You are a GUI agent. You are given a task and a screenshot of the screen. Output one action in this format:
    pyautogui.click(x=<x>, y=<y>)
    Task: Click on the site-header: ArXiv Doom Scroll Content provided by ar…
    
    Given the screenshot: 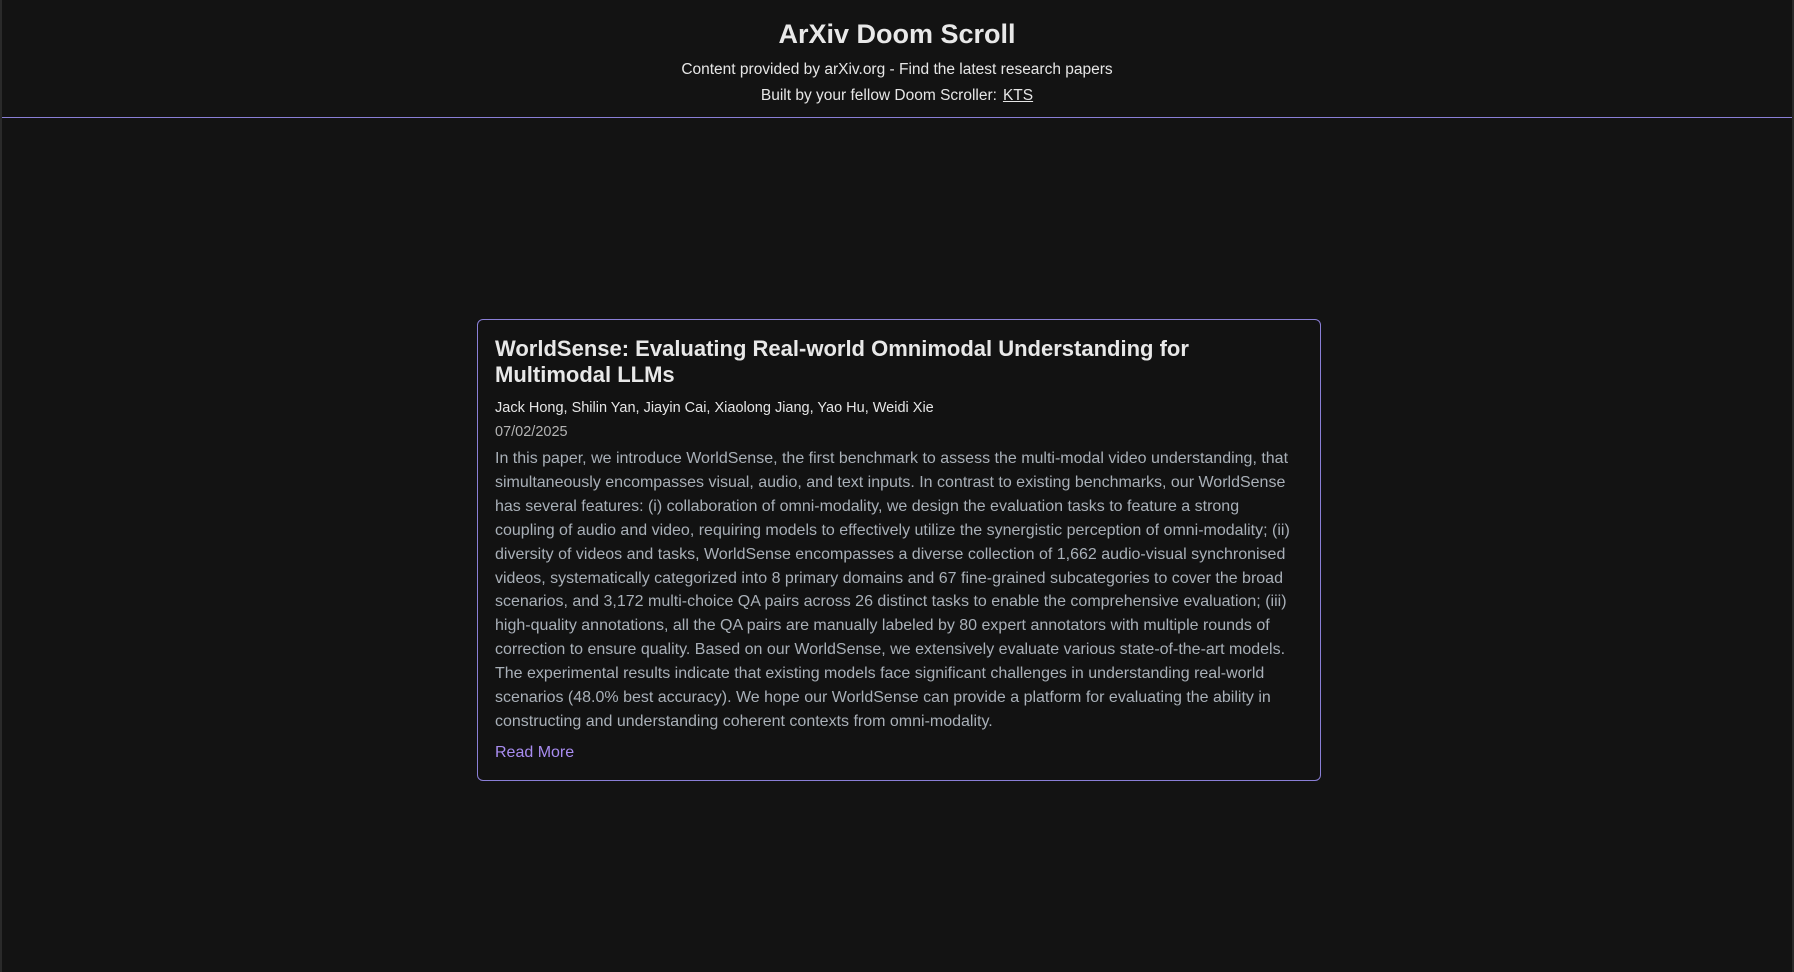 What is the action you would take?
    pyautogui.click(x=897, y=59)
    